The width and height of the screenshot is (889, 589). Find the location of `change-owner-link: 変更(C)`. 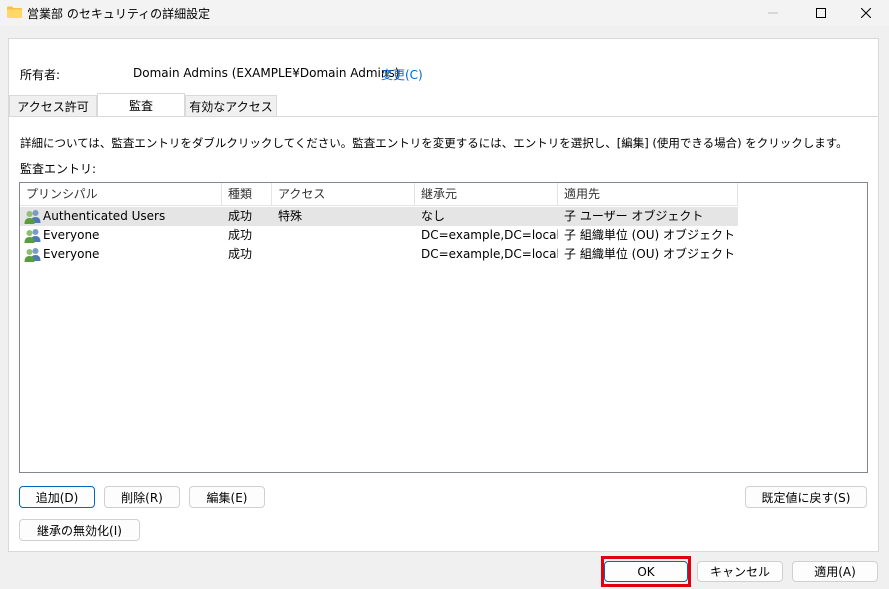

change-owner-link: 変更(C) is located at coordinates (402, 74).